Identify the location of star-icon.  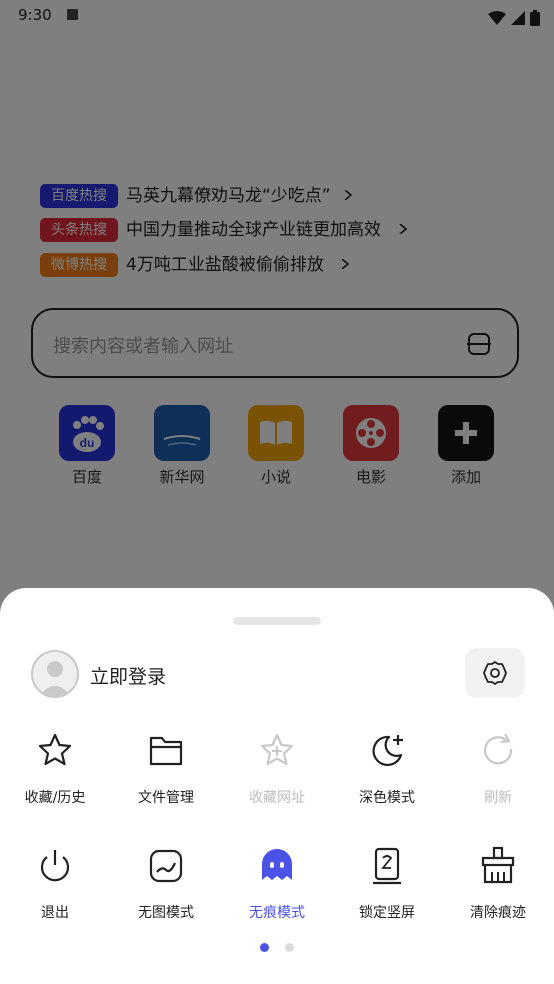
(55, 749).